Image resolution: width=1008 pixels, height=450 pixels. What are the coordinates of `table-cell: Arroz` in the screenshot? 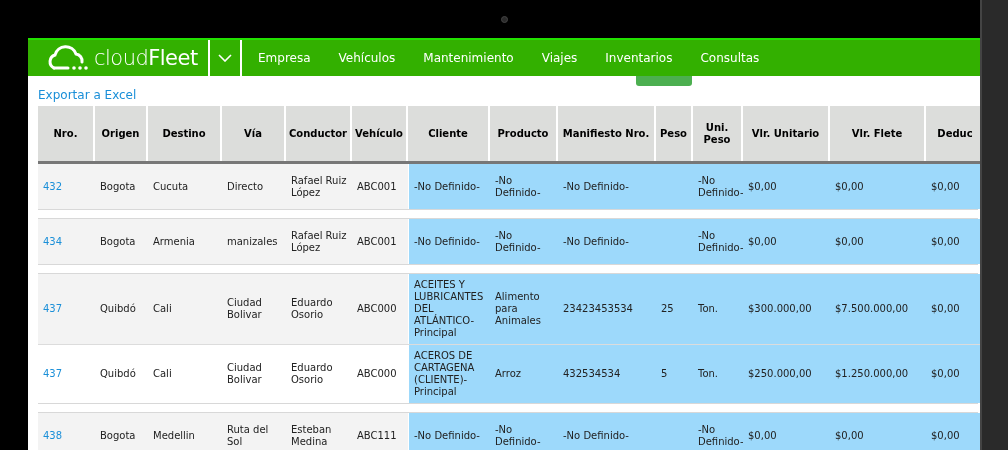 It's located at (524, 374).